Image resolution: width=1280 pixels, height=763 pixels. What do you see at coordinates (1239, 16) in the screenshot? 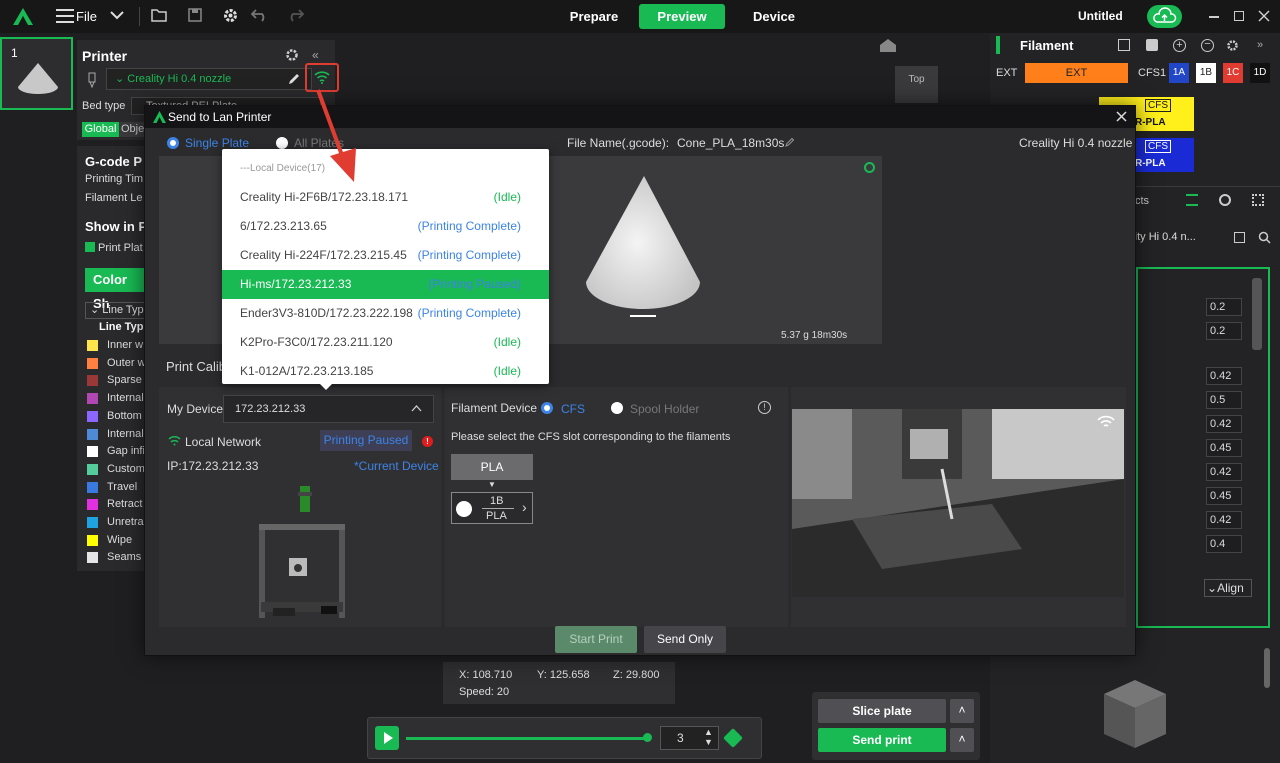
I see `maximize-icon` at bounding box center [1239, 16].